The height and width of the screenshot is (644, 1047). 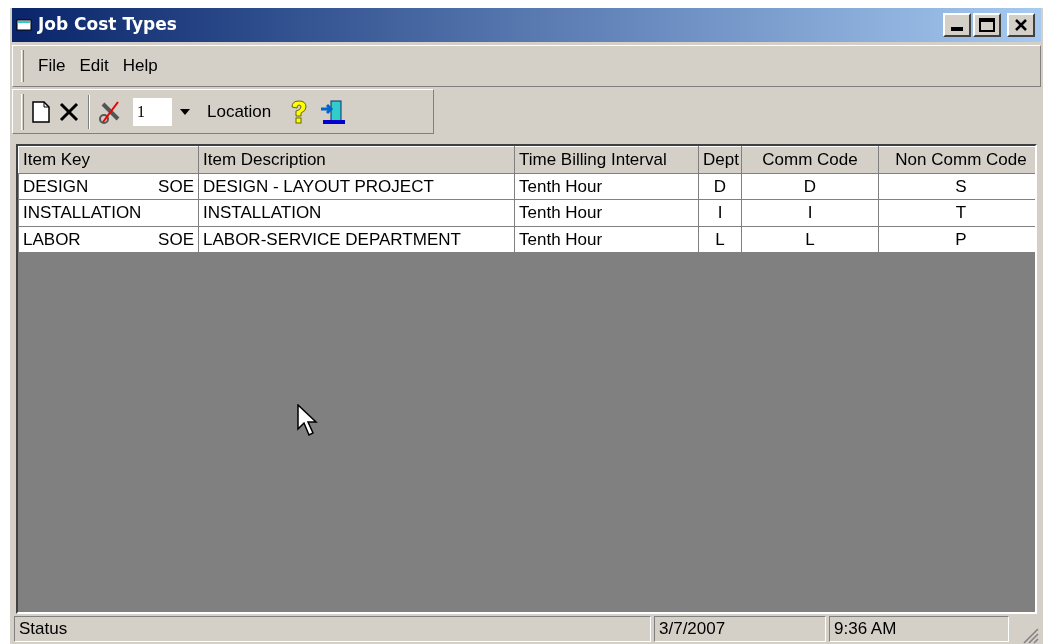 I want to click on delete-icon, so click(x=69, y=111).